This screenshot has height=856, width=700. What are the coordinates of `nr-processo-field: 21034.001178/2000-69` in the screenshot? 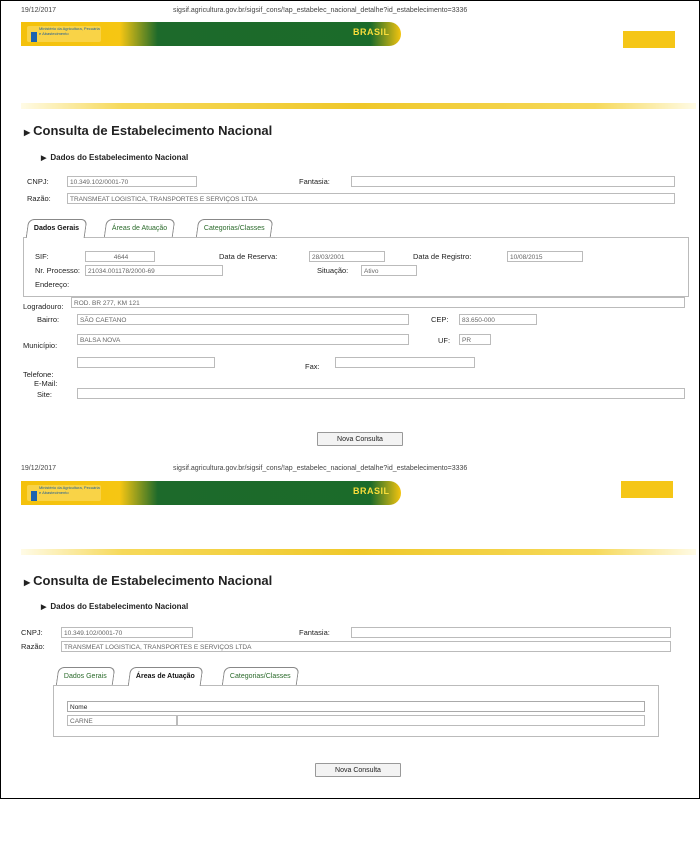 It's located at (154, 270).